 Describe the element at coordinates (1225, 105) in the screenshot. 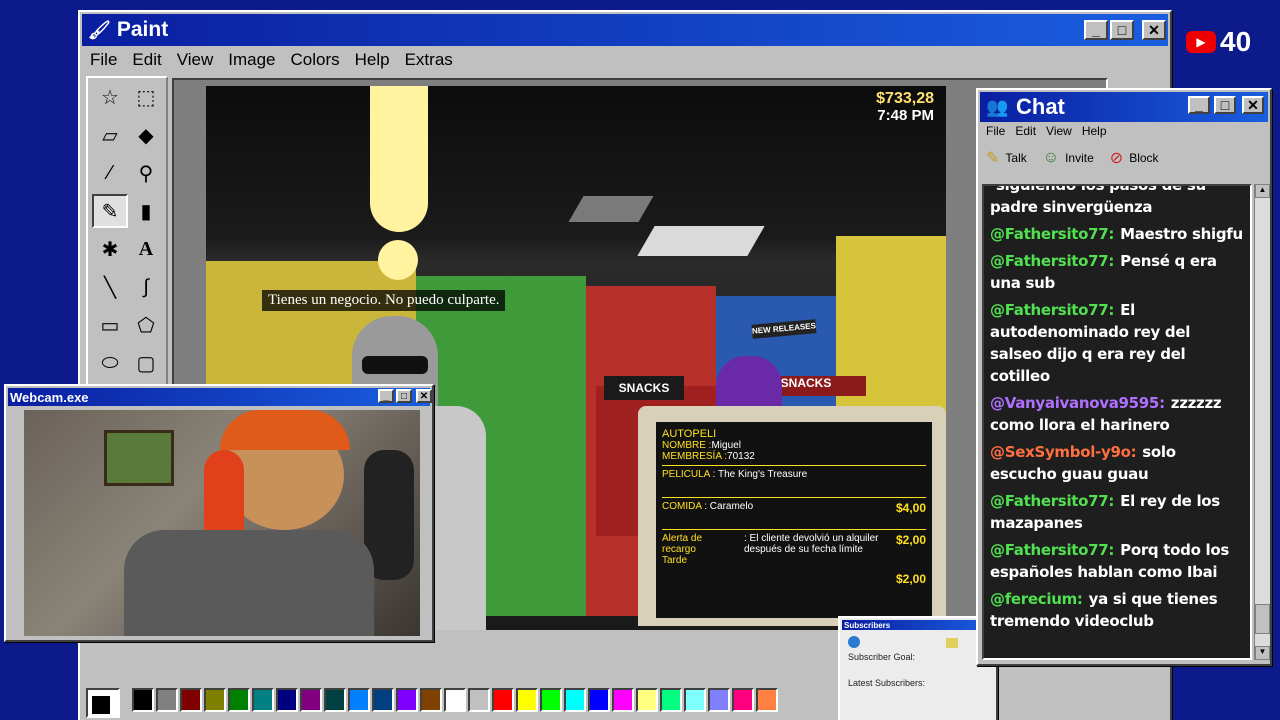

I see `chat-maximize-button: □` at that location.